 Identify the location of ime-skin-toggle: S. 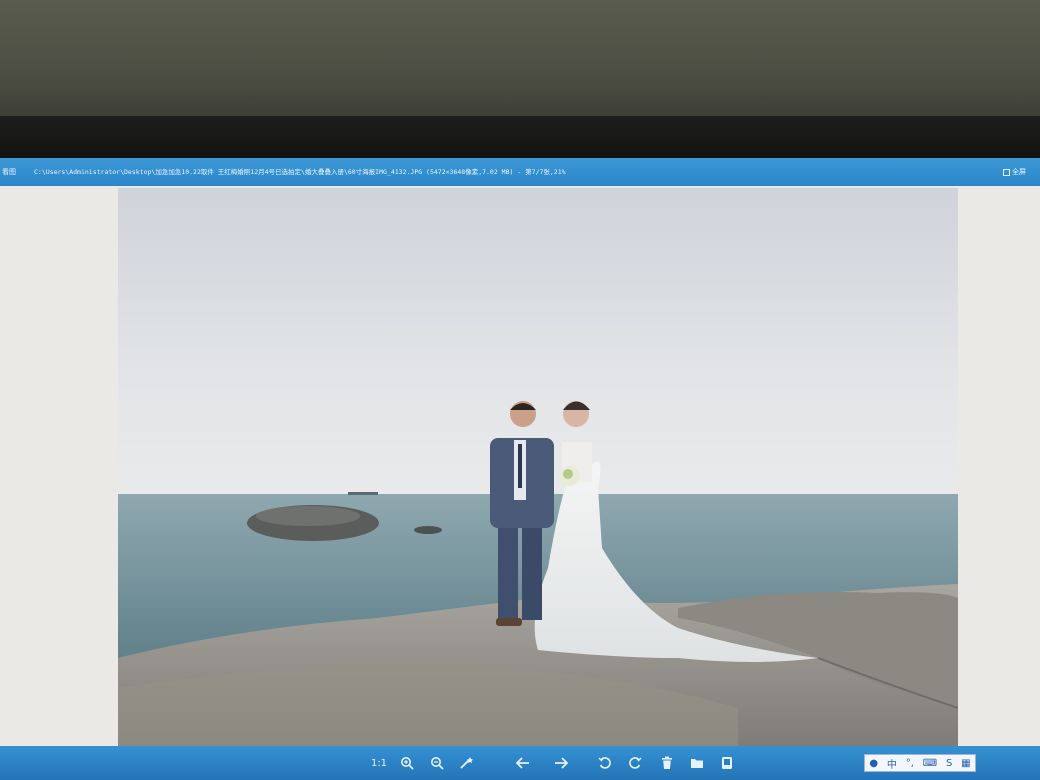
(949, 763).